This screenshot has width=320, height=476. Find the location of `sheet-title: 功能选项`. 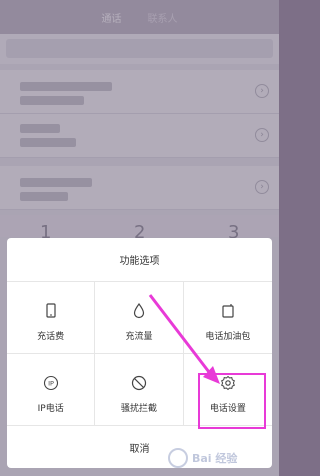

sheet-title: 功能选项 is located at coordinates (139, 260).